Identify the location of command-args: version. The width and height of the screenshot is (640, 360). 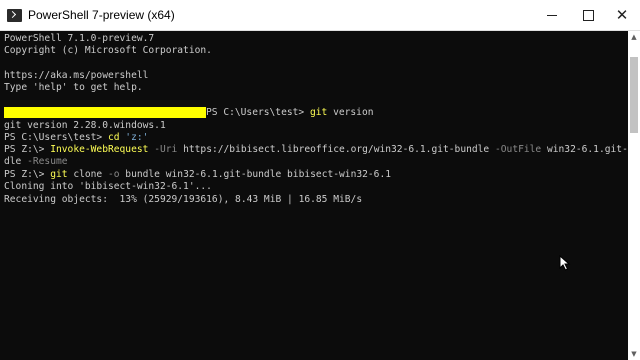
(350, 112).